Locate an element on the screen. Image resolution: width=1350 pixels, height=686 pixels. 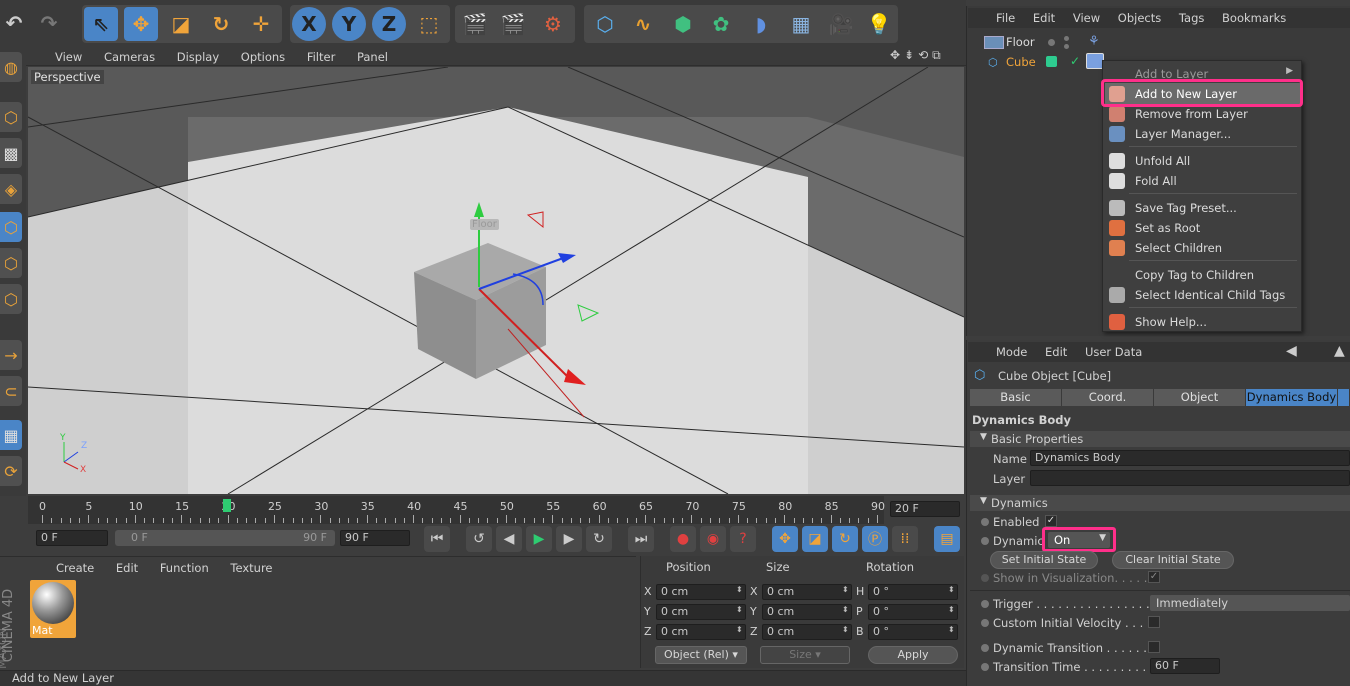
coordinate-system-icon: ⬚ is located at coordinates (429, 24).